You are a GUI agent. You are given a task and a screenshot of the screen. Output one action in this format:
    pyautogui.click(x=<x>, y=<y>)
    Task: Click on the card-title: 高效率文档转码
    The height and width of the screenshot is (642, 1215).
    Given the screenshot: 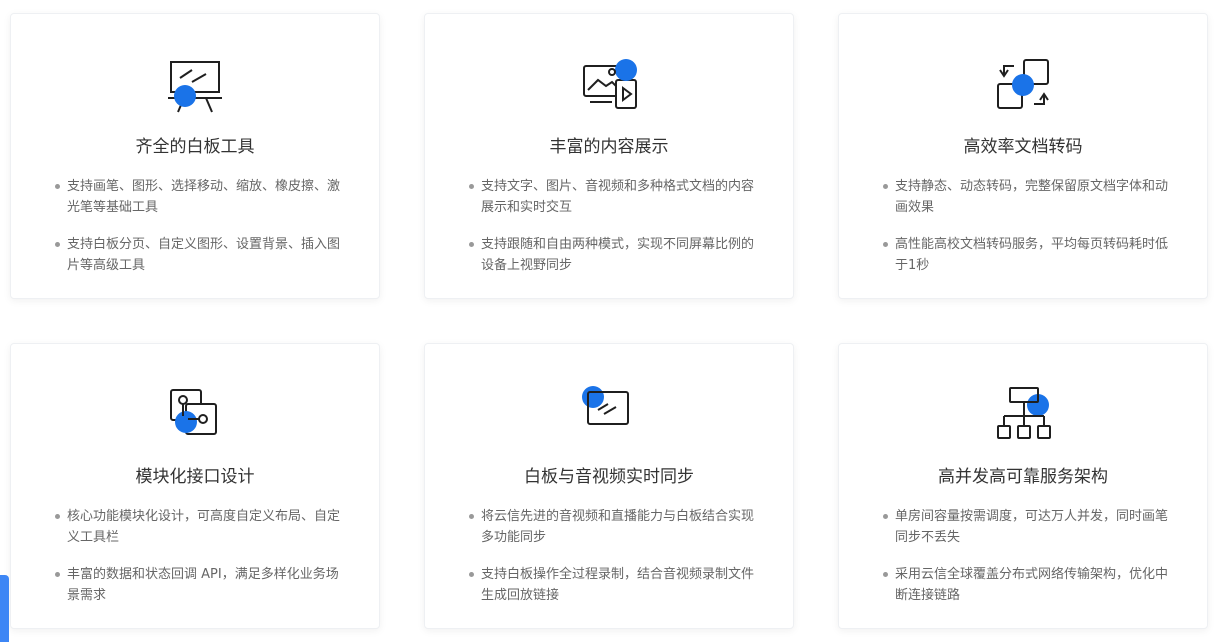 What is the action you would take?
    pyautogui.click(x=1023, y=147)
    